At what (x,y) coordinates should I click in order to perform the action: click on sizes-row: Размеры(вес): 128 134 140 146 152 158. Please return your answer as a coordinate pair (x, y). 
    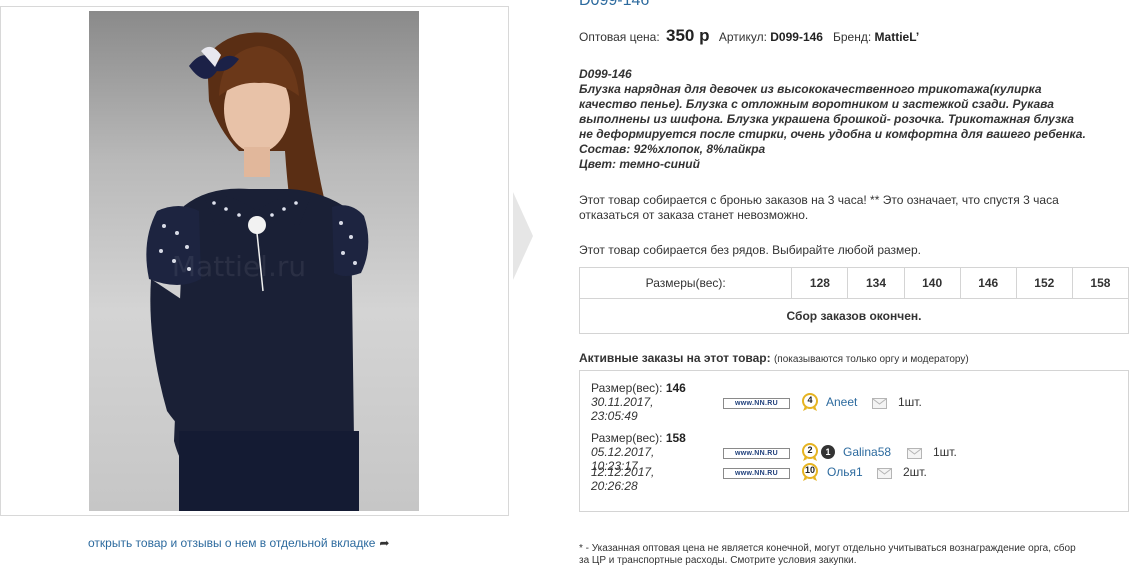
    Looking at the image, I should click on (854, 283).